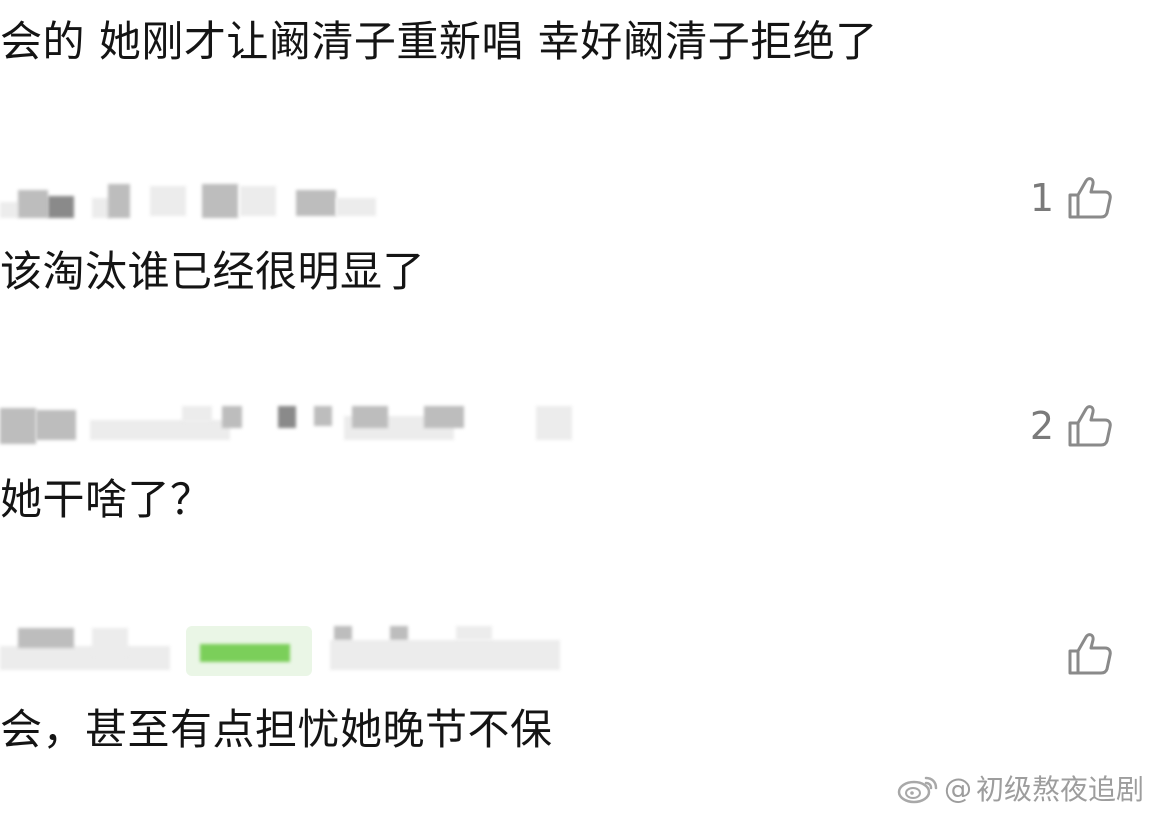  I want to click on like-control: 1, so click(1072, 198).